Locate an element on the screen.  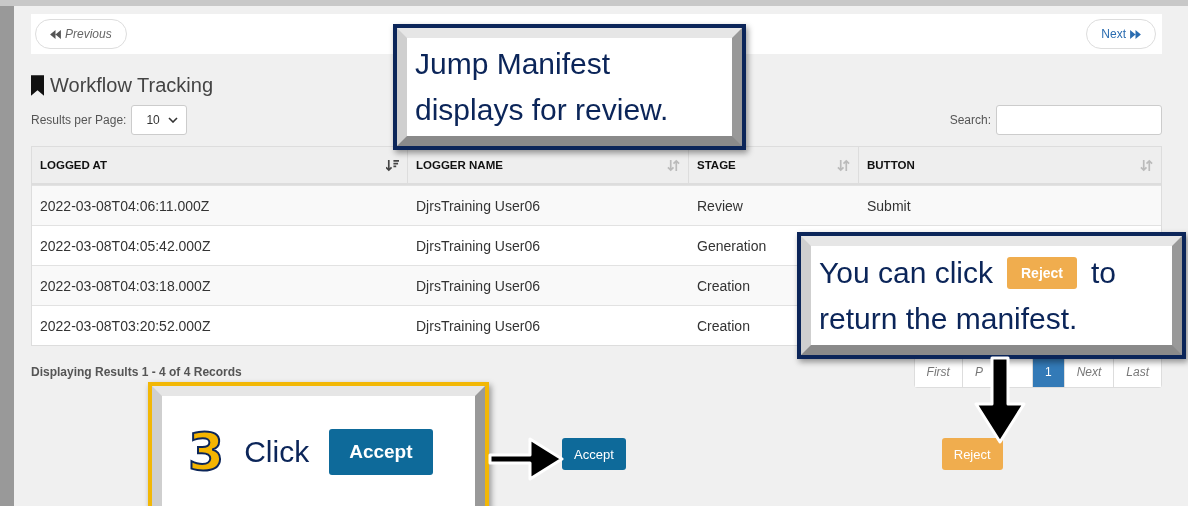
column-header: BUTTON is located at coordinates (1010, 165).